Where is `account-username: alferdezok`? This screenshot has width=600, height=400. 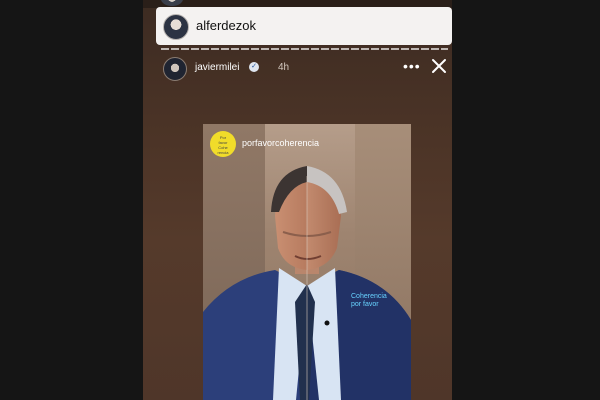 account-username: alferdezok is located at coordinates (226, 25).